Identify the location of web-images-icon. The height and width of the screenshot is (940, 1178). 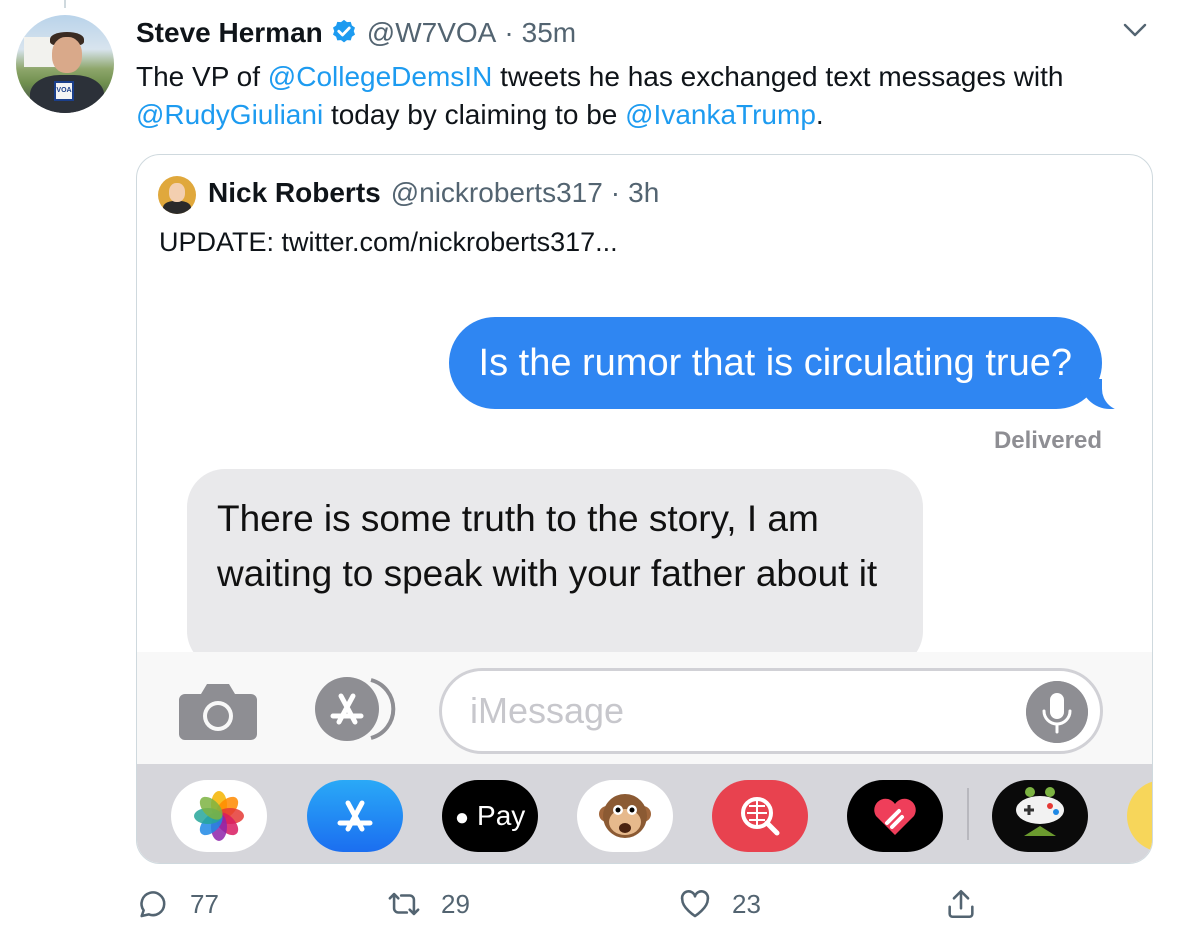
(760, 816).